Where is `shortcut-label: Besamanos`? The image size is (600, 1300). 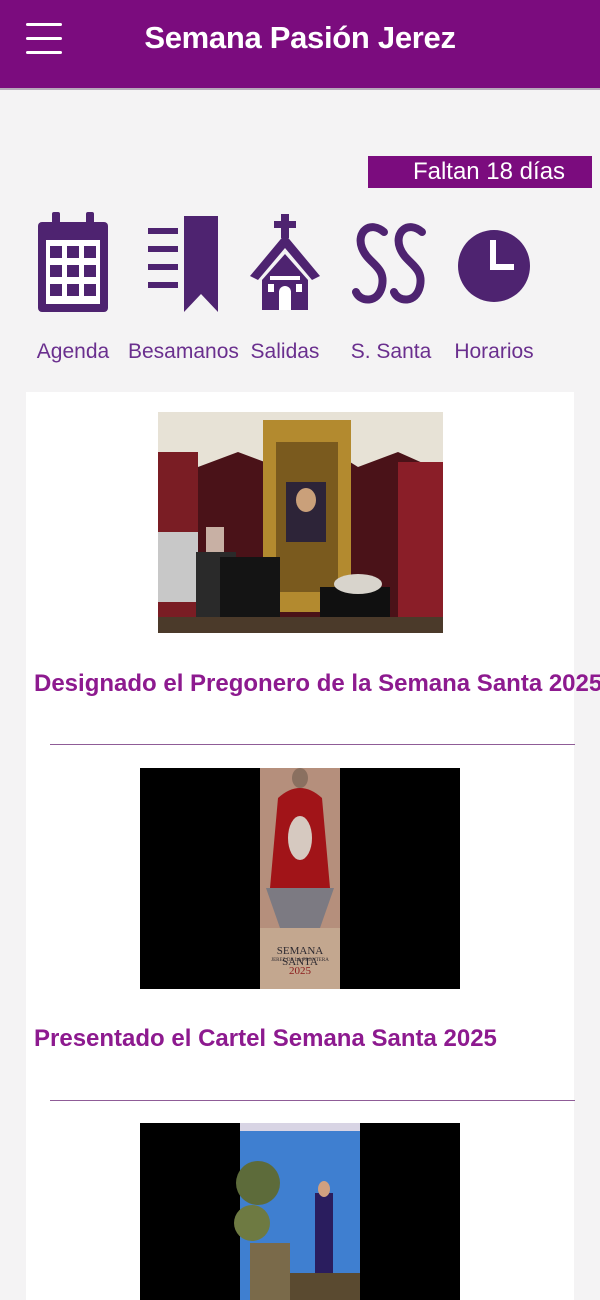
shortcut-label: Besamanos is located at coordinates (183, 351).